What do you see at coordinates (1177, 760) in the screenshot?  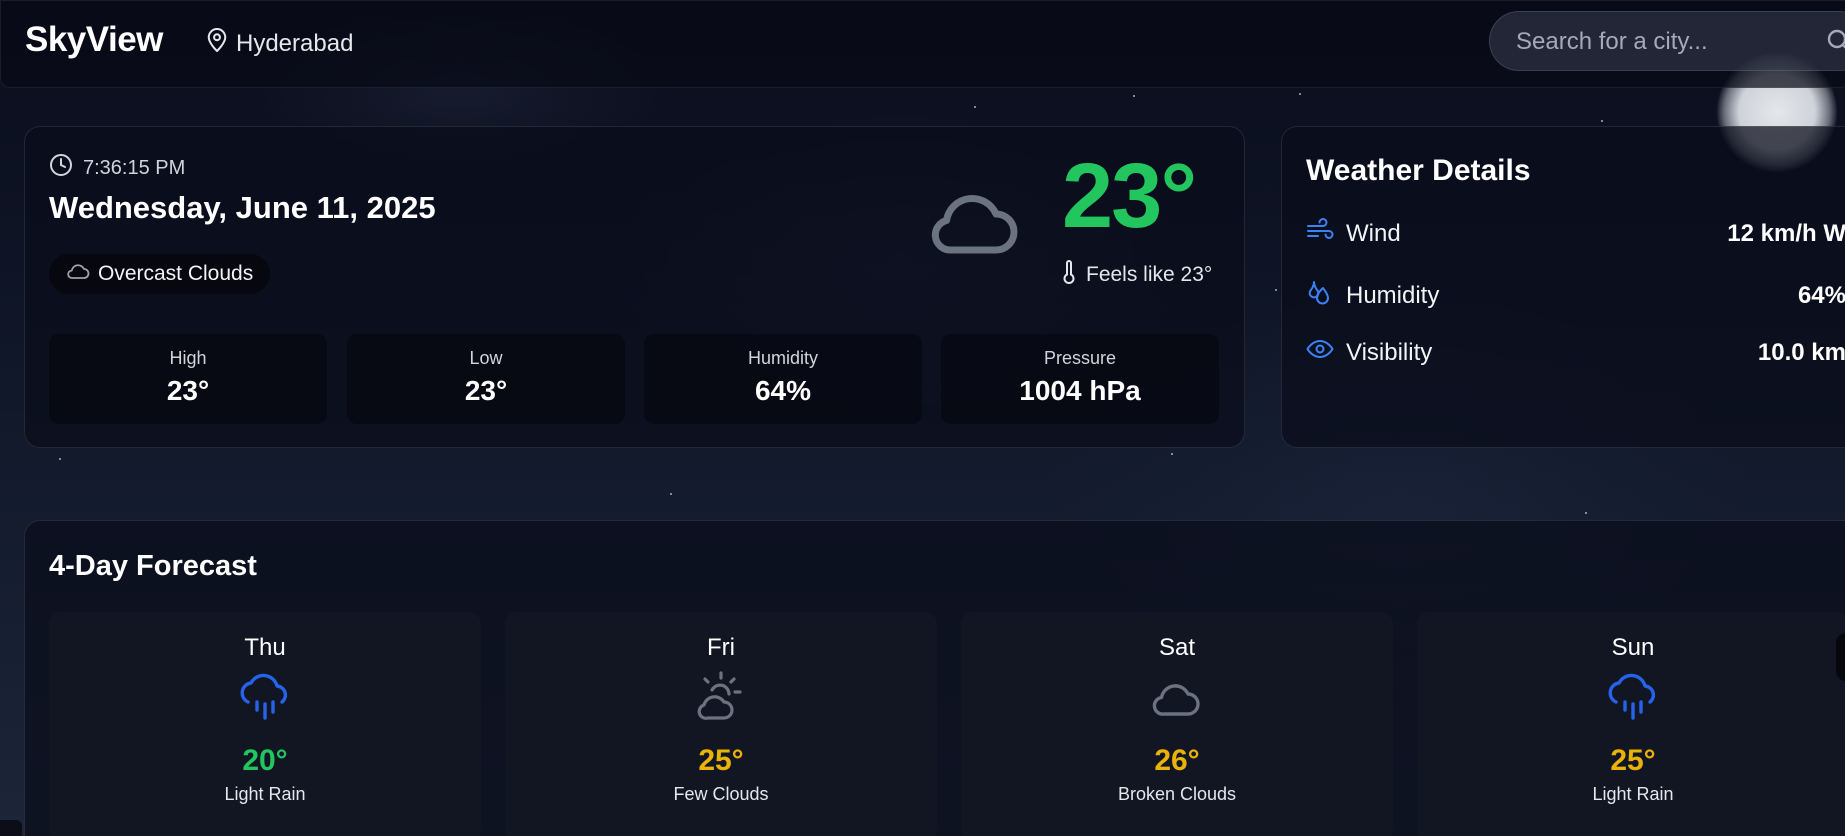 I see `forecast-temp: 26°` at bounding box center [1177, 760].